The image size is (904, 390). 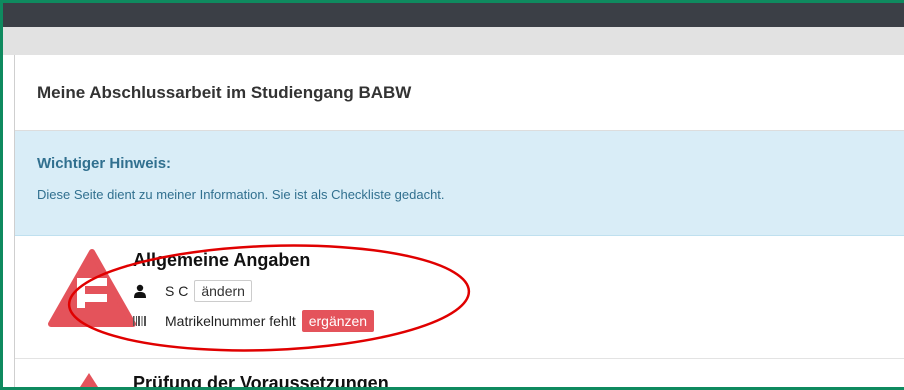 What do you see at coordinates (222, 260) in the screenshot?
I see `general-info-title: Allgemeine Angaben` at bounding box center [222, 260].